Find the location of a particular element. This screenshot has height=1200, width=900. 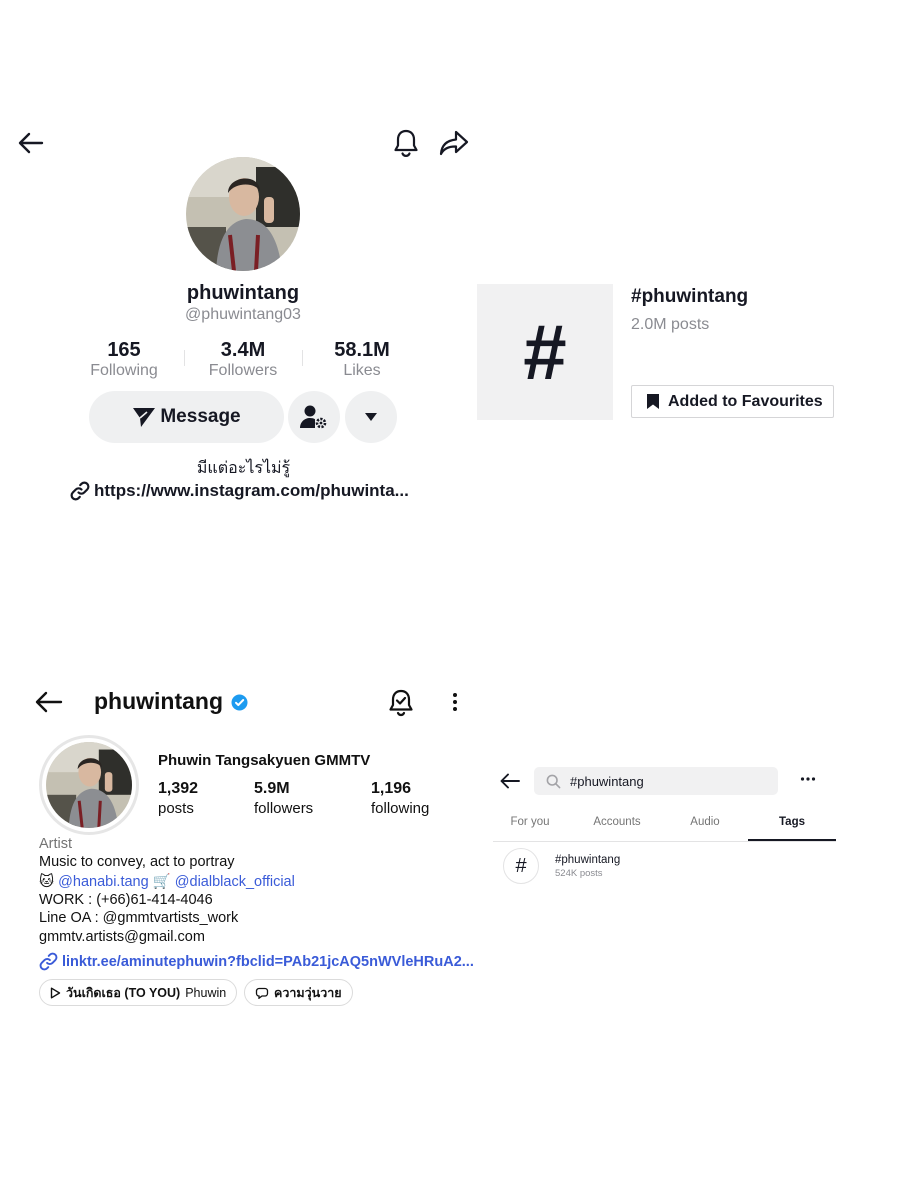

threads-chip: ความวุ่นวาย is located at coordinates (298, 992).